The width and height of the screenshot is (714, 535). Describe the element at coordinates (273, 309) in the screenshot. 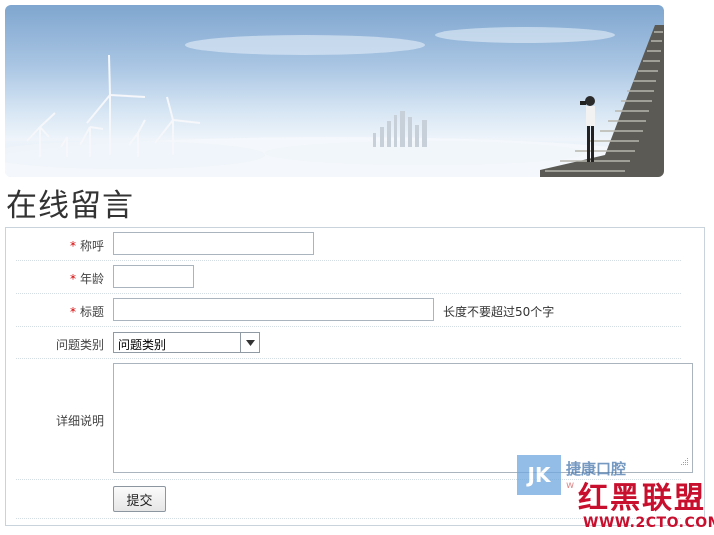

I see `subject-input` at that location.